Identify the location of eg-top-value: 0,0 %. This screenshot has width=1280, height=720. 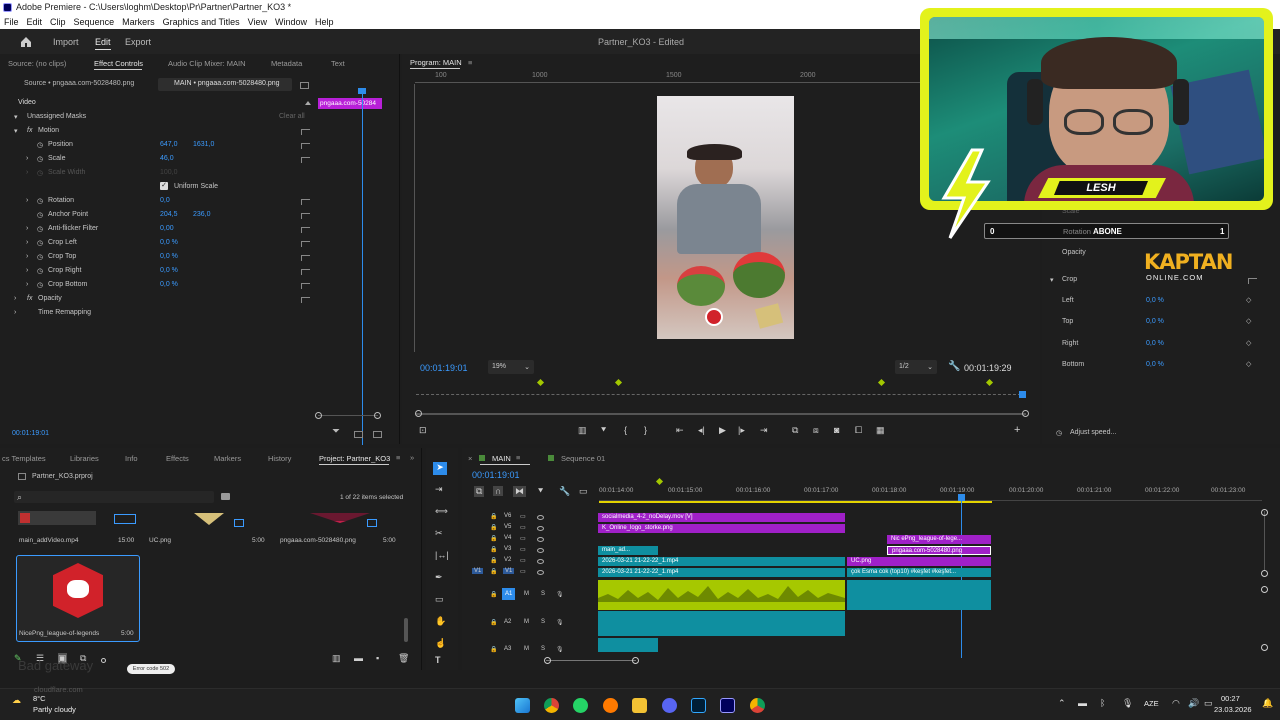
(1155, 321).